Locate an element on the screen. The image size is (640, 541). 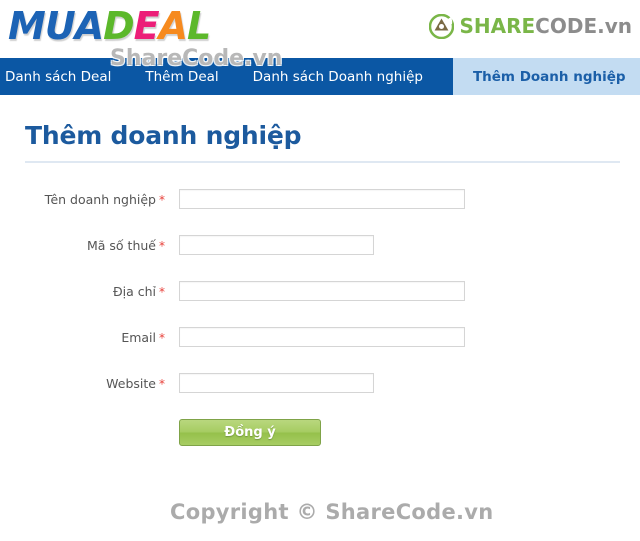
label-email: Email * is located at coordinates (82, 338).